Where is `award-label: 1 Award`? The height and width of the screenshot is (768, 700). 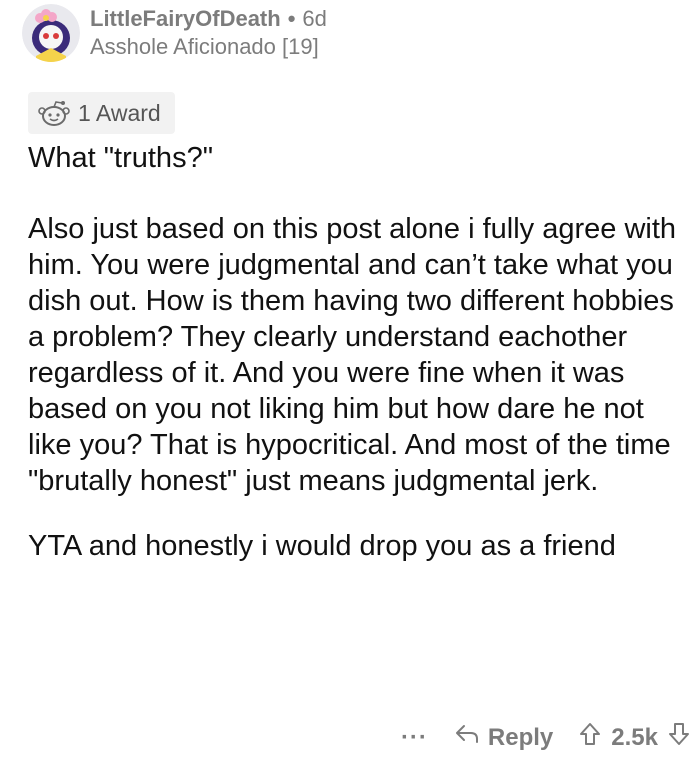
award-label: 1 Award is located at coordinates (119, 112).